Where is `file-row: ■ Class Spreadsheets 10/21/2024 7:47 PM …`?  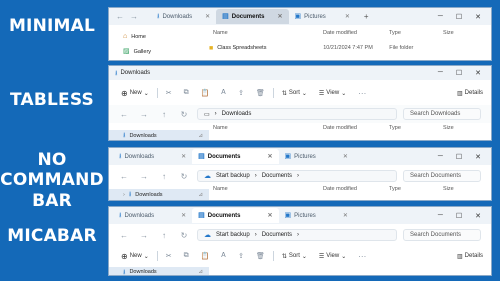
file-row: ■ Class Spreadsheets 10/21/2024 7:47 PM … is located at coordinates (300, 48).